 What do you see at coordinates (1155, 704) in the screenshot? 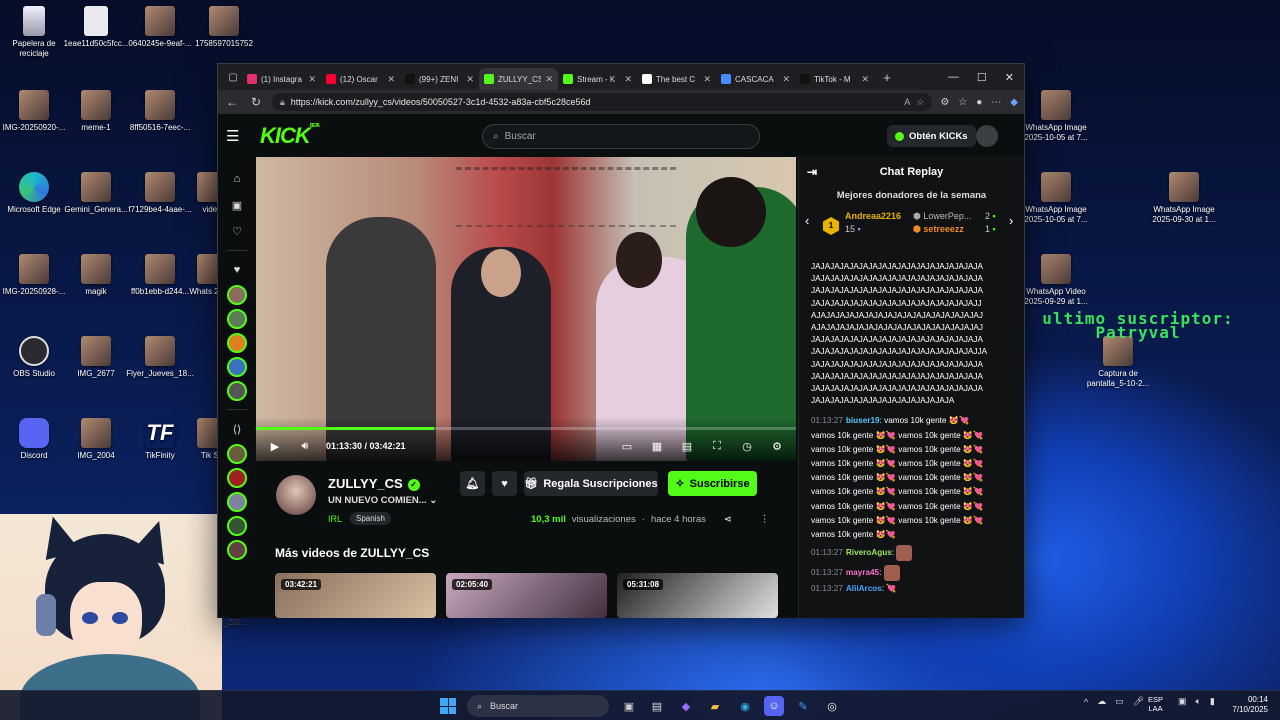
I see `language-indicator: ESP LAA` at bounding box center [1155, 704].